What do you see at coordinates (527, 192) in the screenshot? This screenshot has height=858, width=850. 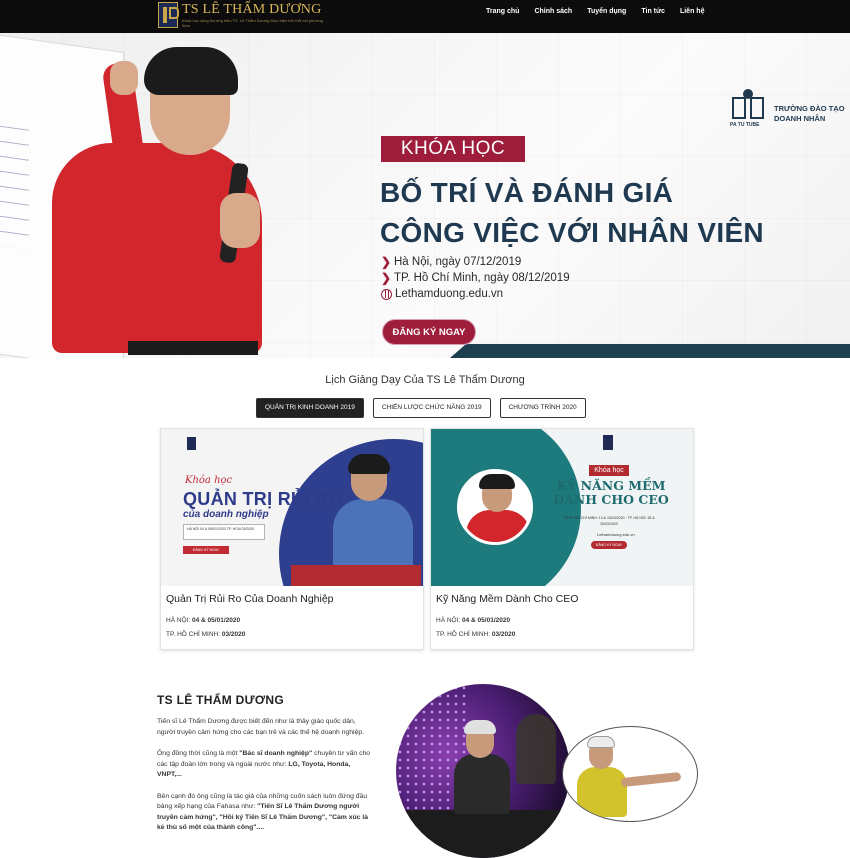 I see `hero-title-line1: BỐ TRÍ VÀ ĐÁNH GIÁ` at bounding box center [527, 192].